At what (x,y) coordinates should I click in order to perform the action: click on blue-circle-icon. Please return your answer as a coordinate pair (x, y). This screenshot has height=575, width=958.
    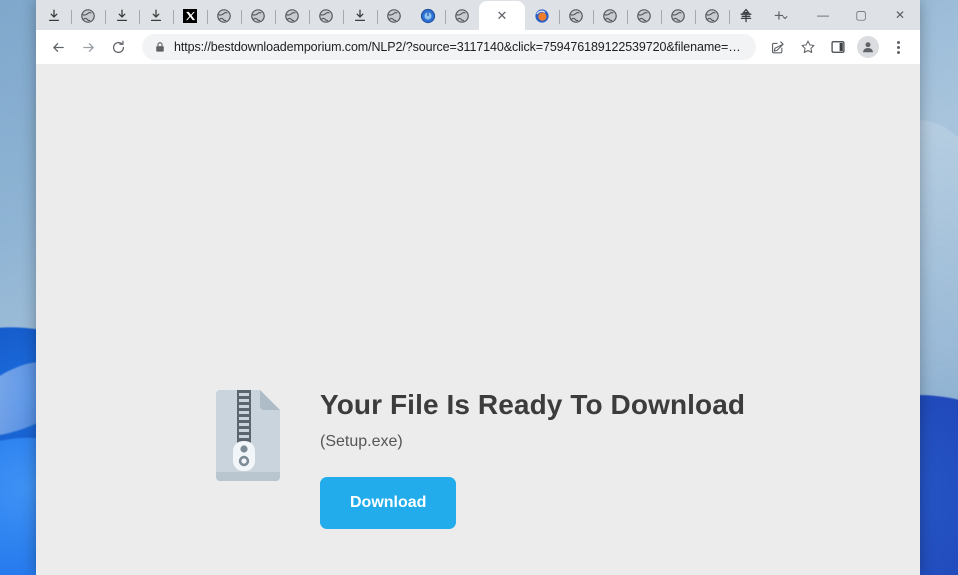
    Looking at the image, I should click on (428, 16).